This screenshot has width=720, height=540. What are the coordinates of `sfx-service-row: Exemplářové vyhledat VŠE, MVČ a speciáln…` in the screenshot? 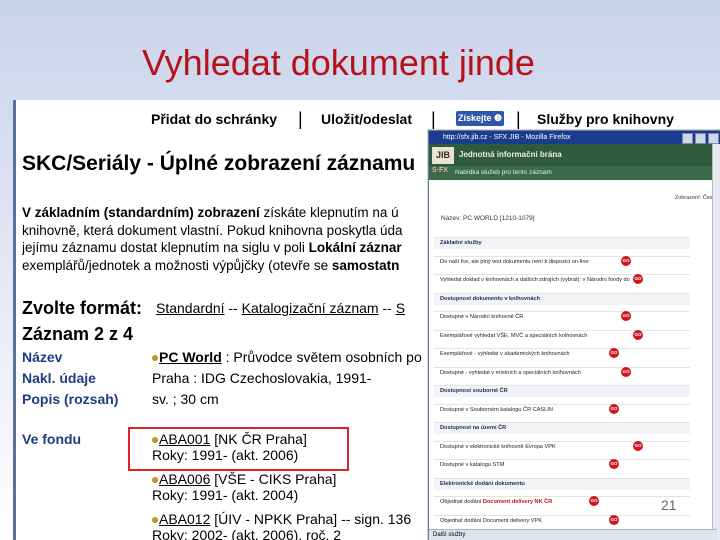 It's located at (562, 335).